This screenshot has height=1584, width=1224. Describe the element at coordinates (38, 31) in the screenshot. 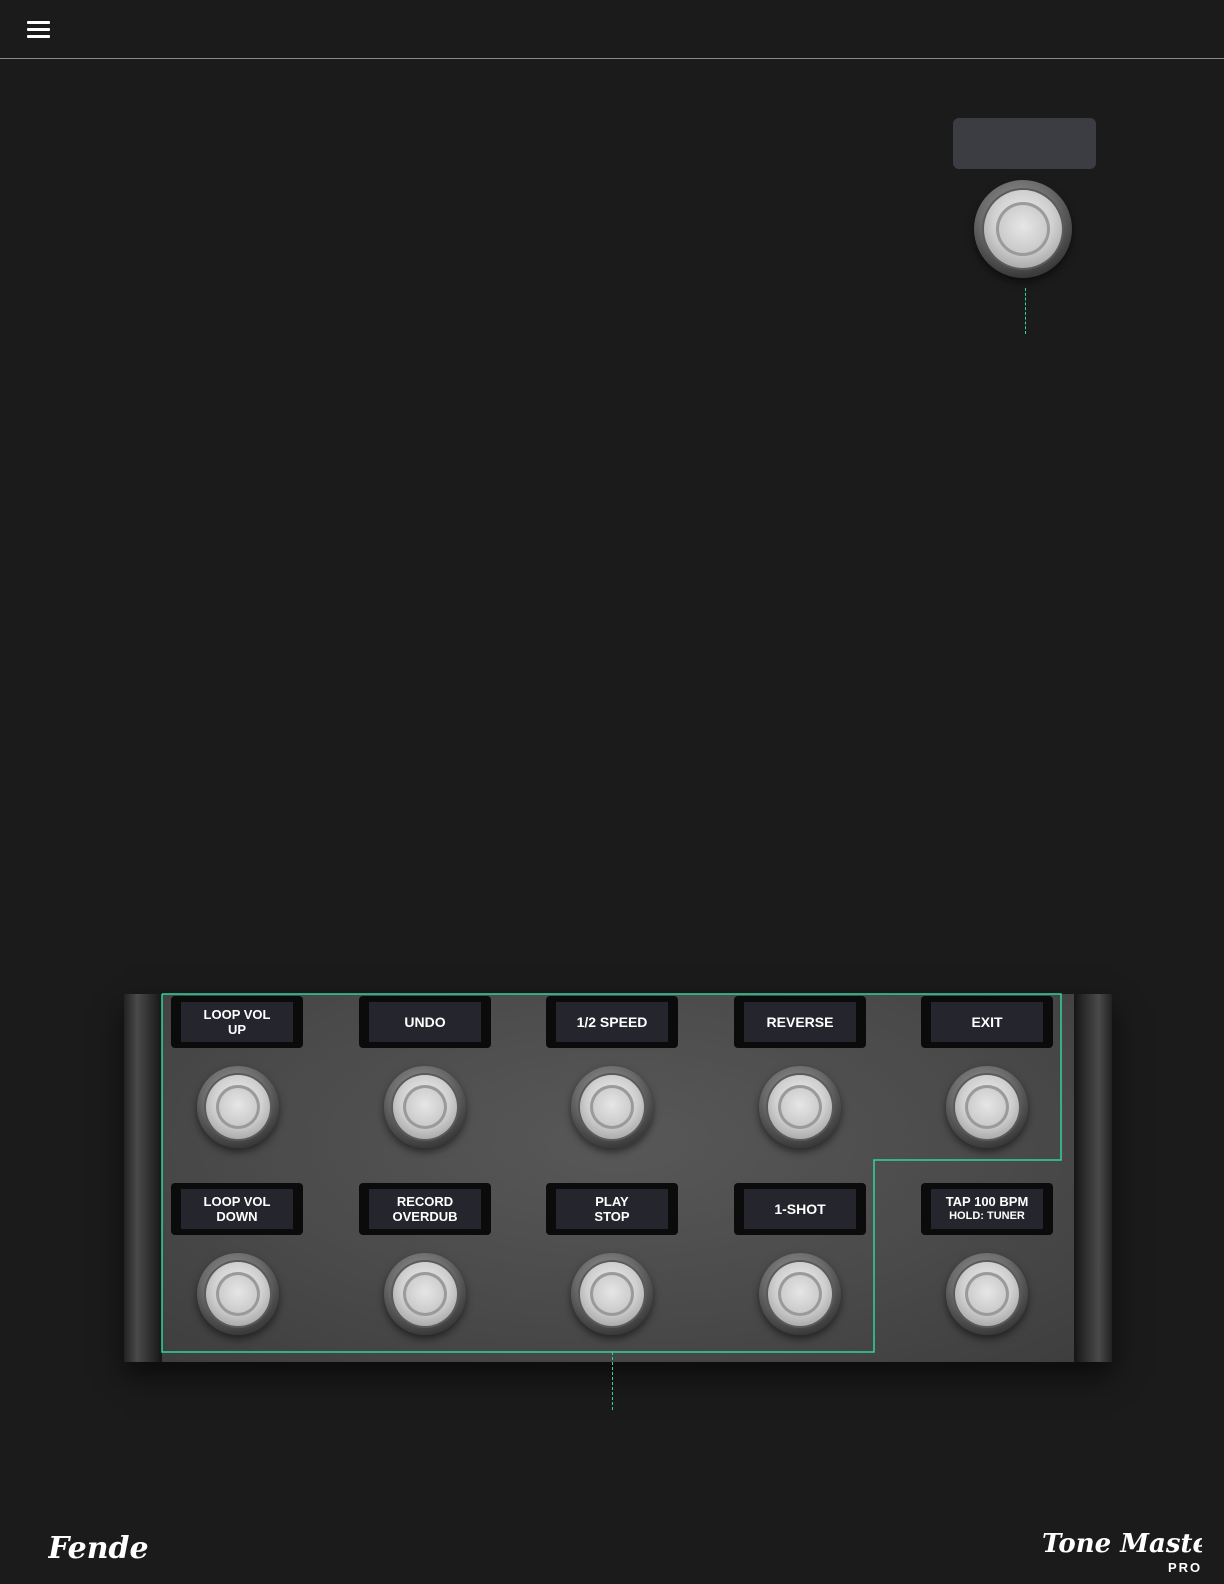

I see `hamburger-menu-icon` at that location.